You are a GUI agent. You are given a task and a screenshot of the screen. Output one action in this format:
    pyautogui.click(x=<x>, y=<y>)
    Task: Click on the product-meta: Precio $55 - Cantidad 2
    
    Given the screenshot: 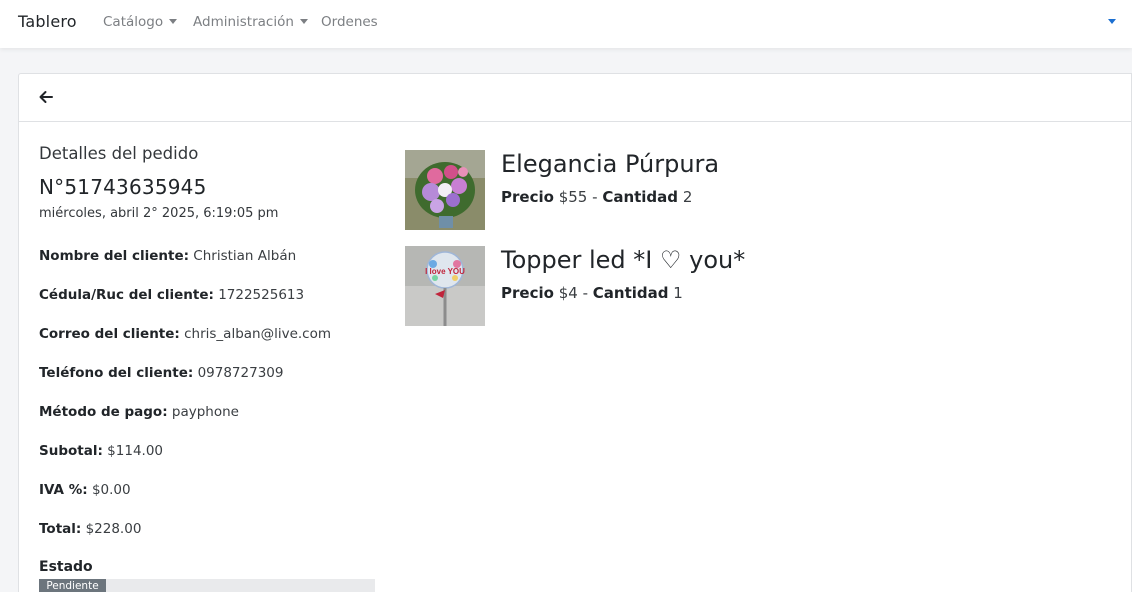 What is the action you would take?
    pyautogui.click(x=596, y=197)
    